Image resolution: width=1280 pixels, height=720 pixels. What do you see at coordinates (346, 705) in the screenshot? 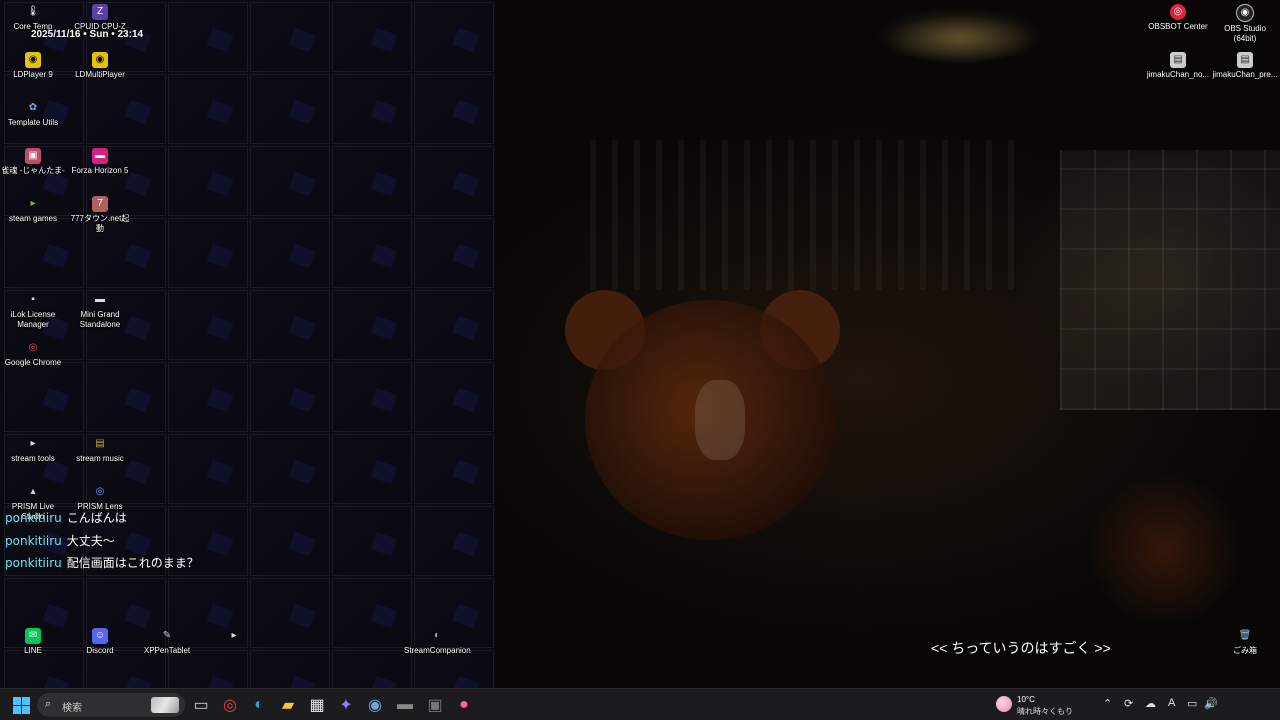
I see `taskbar-copilot: ✦` at bounding box center [346, 705].